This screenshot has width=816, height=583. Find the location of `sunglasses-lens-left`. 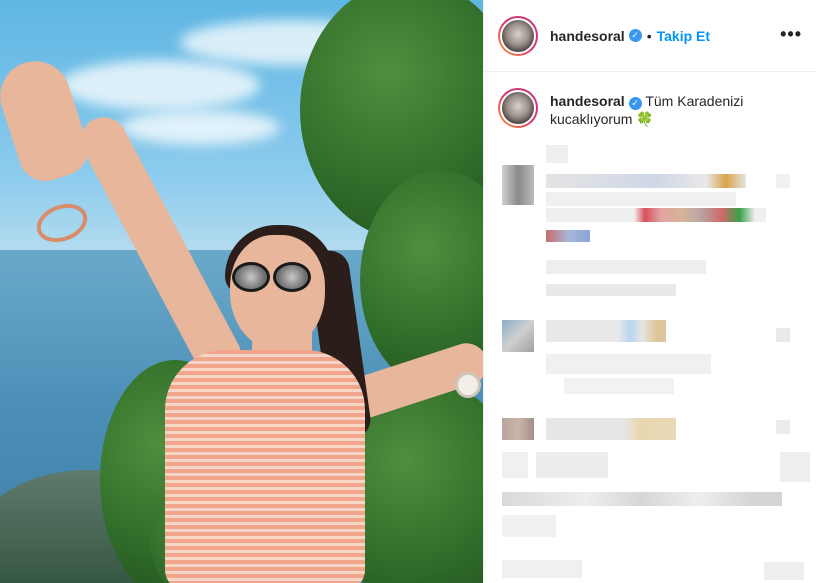

sunglasses-lens-left is located at coordinates (251, 277).